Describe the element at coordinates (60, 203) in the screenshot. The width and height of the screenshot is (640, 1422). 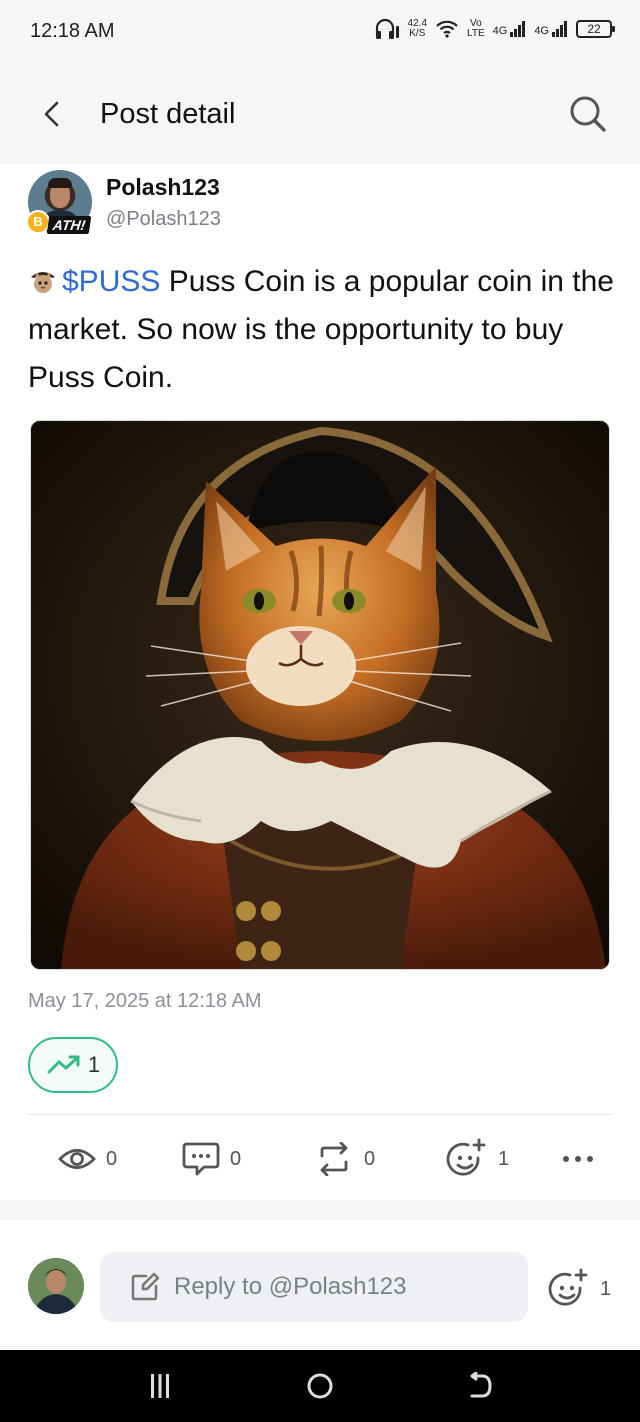
I see `author-avatar: B ATH!` at that location.